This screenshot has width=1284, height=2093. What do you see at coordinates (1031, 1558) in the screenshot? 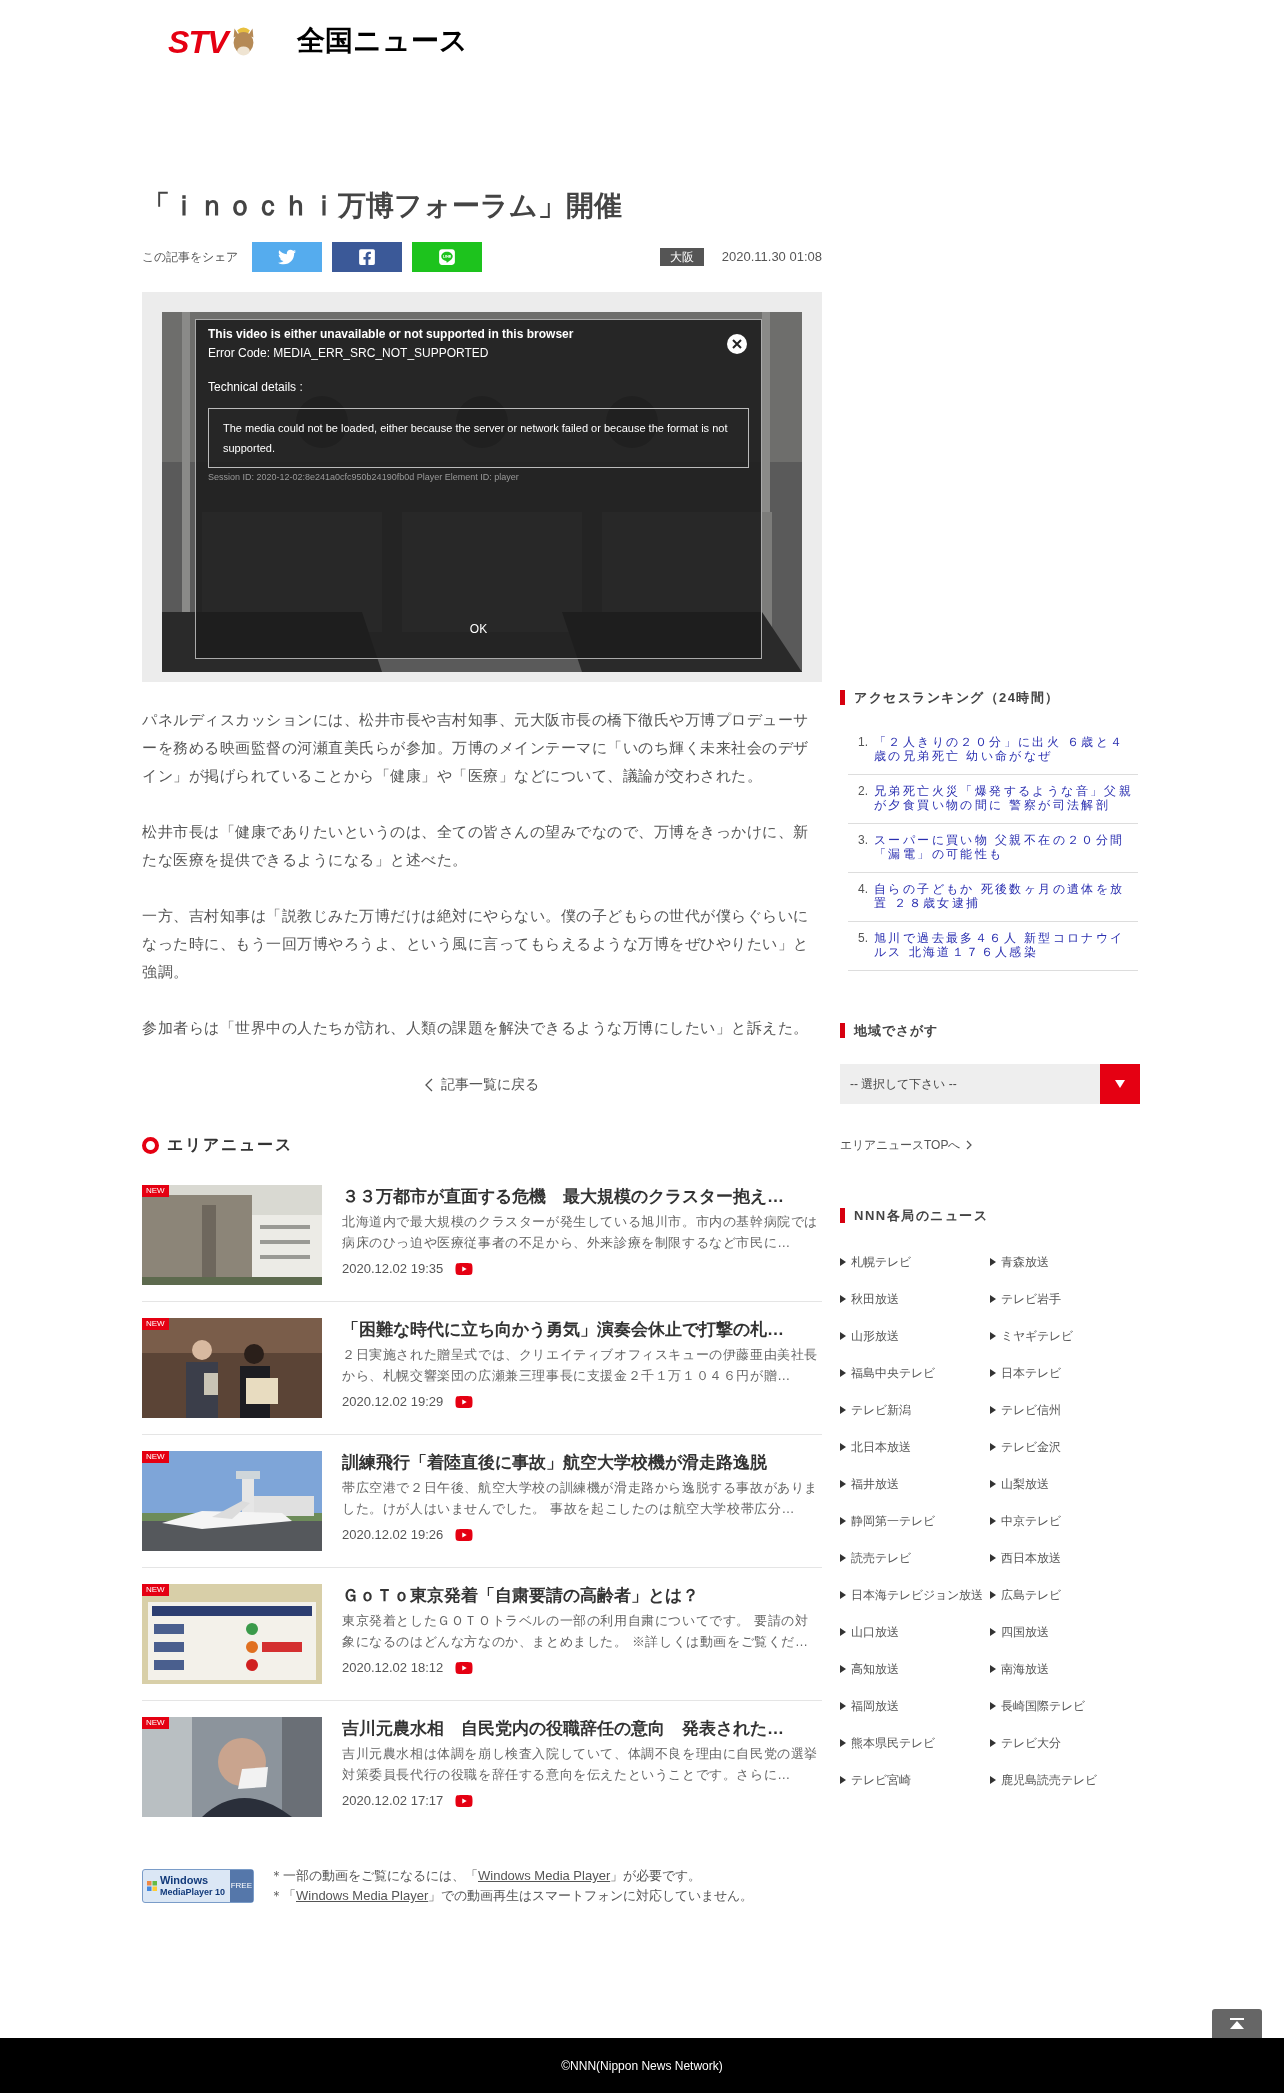
I see `station-link: 西日本放送` at bounding box center [1031, 1558].